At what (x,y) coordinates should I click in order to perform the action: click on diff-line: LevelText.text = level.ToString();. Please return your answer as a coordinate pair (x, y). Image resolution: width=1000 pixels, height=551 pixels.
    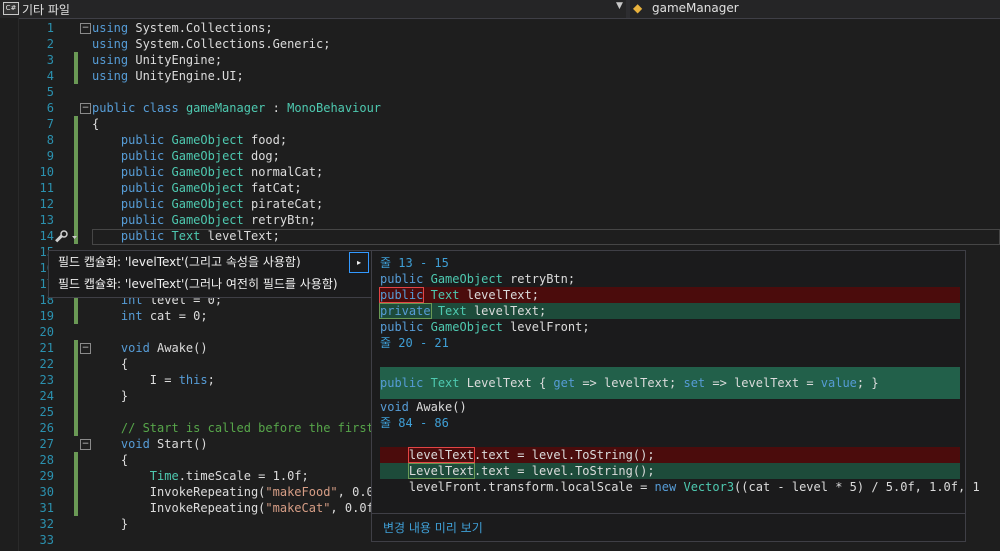
    Looking at the image, I should click on (670, 471).